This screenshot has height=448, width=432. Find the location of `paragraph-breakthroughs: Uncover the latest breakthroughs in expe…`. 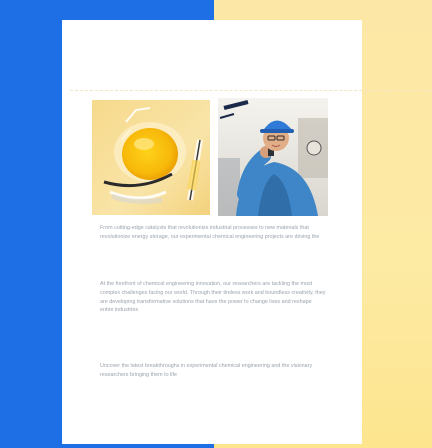

paragraph-breakthroughs: Uncover the latest breakthroughs in expe… is located at coordinates (206, 370).